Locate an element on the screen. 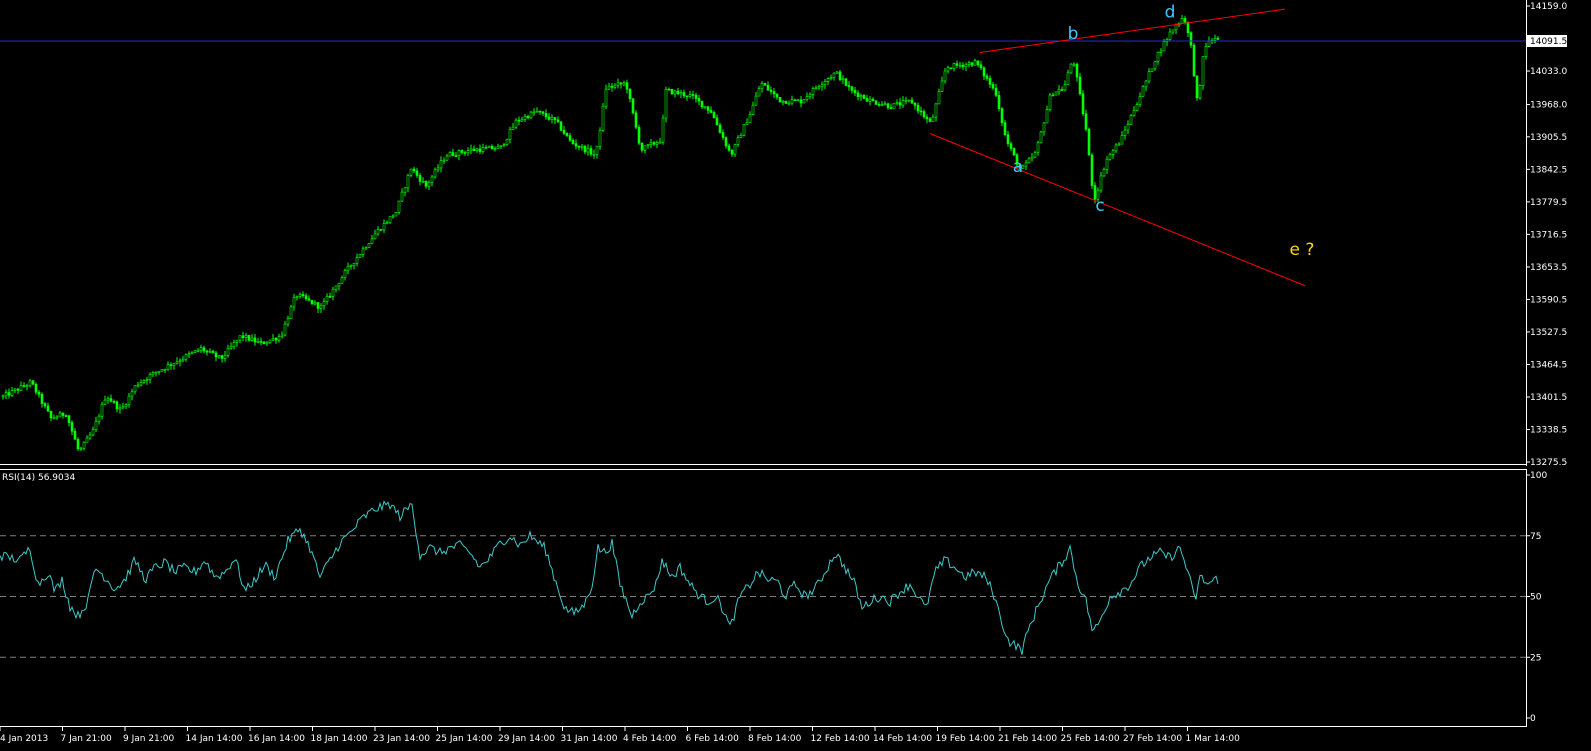  time-tick-label: 6 Feb 14:00 is located at coordinates (713, 739).